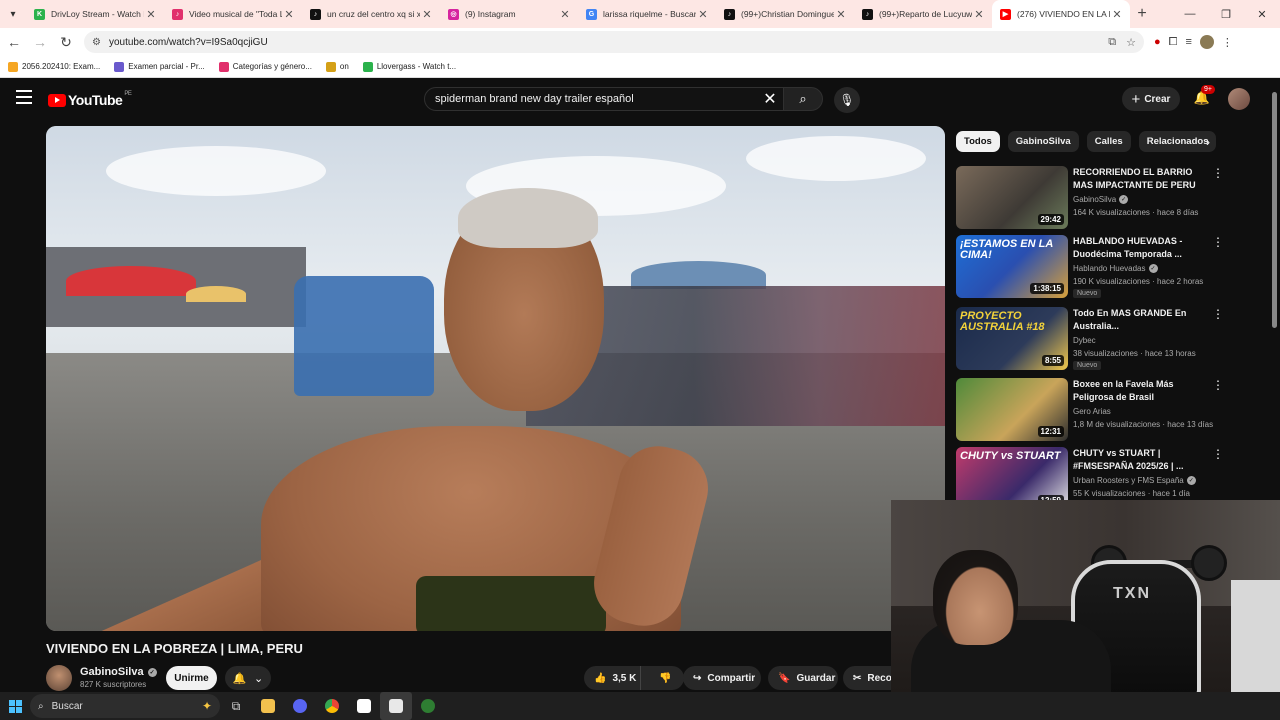 The image size is (1280, 720). What do you see at coordinates (337, 66) in the screenshot?
I see `bookmark-item: on` at bounding box center [337, 66].